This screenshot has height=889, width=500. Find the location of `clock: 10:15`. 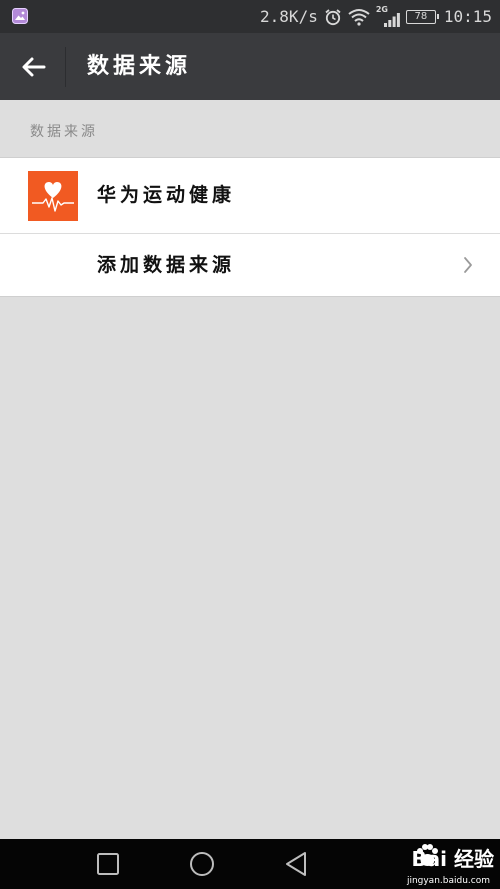

clock: 10:15 is located at coordinates (467, 16).